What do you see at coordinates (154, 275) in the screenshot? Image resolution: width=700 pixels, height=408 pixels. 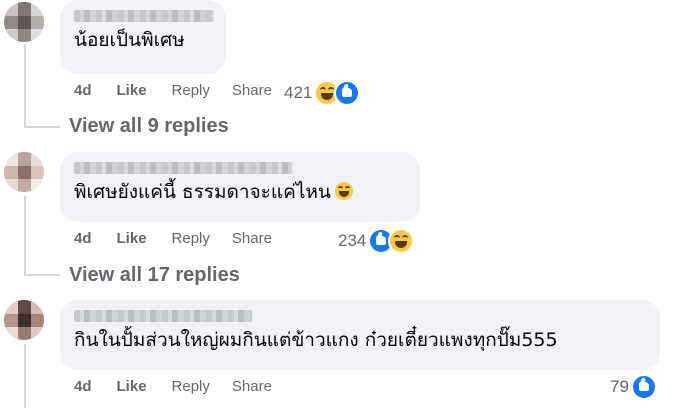 I see `view-replies-link: View all 17 replies` at bounding box center [154, 275].